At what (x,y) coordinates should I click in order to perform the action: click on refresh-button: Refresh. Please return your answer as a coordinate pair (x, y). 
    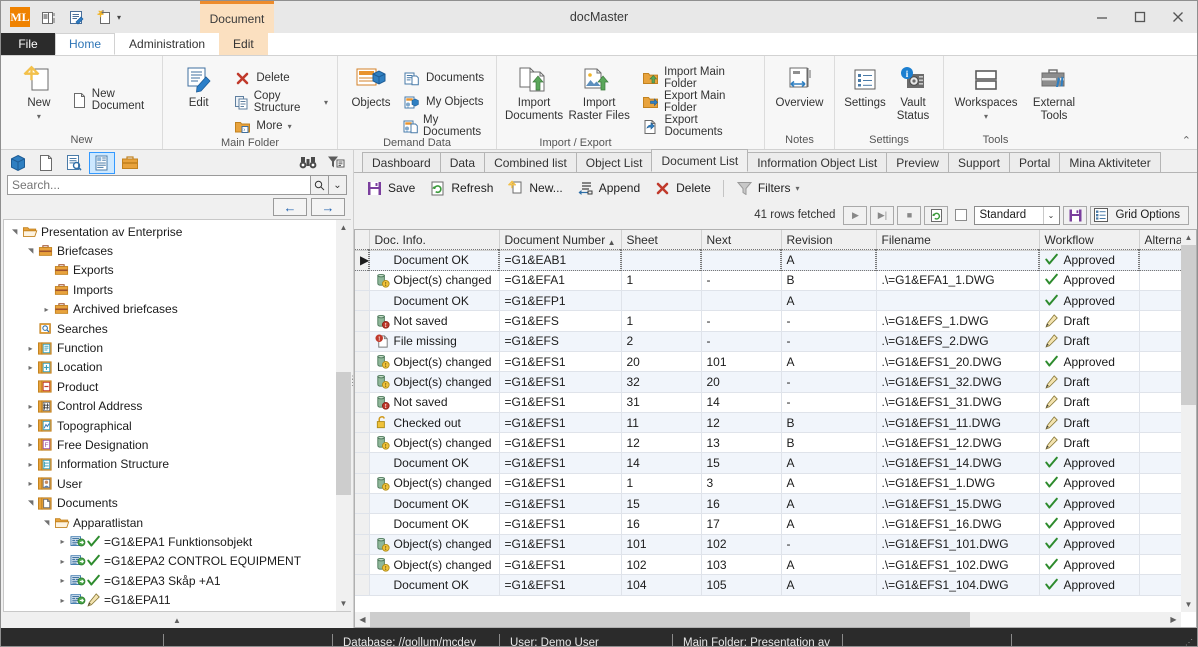
    Looking at the image, I should click on (461, 188).